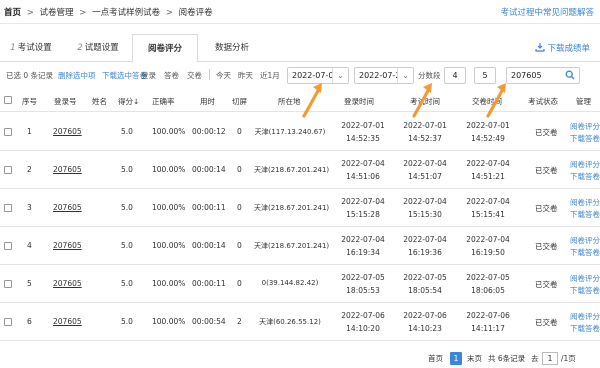  I want to click on tab-bar: 1 考试设置 2 试题设置 阅卷评分 数据分析 下载成绩单, so click(300, 48).